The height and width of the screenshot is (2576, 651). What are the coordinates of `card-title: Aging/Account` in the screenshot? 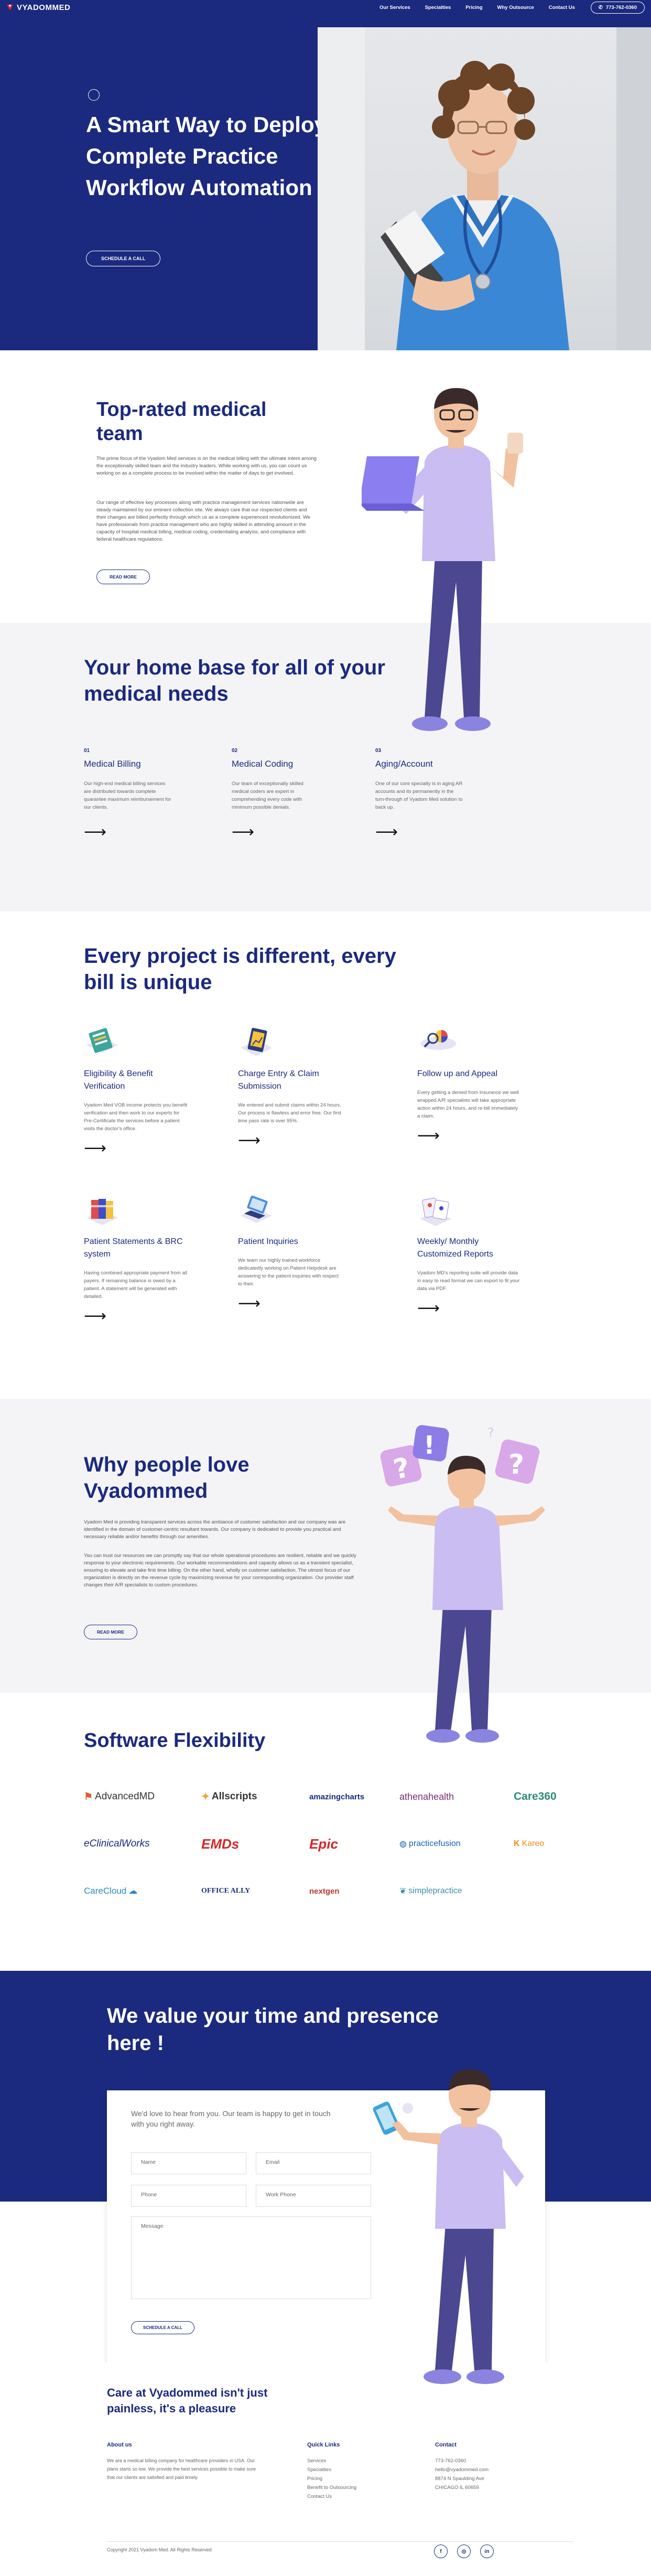 It's located at (404, 764).